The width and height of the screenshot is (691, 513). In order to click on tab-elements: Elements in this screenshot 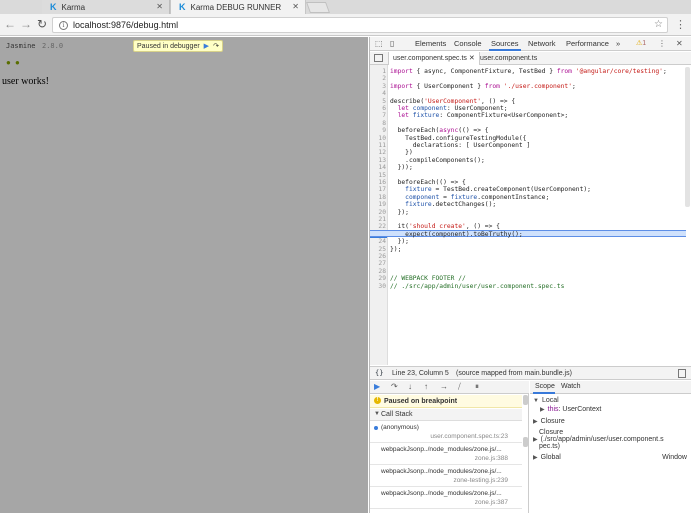, I will do `click(430, 43)`.